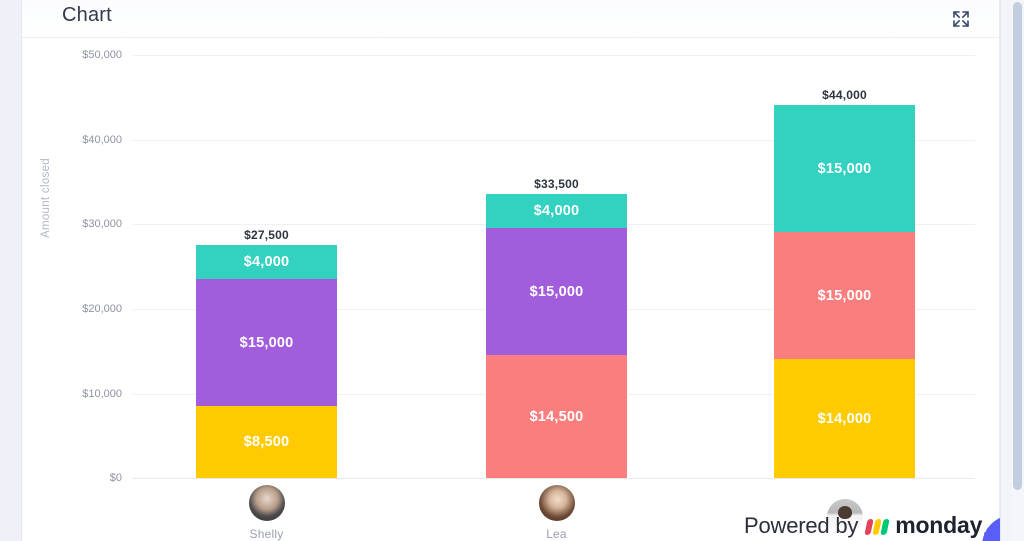  I want to click on x-axis-label-0: Shelly, so click(266, 534).